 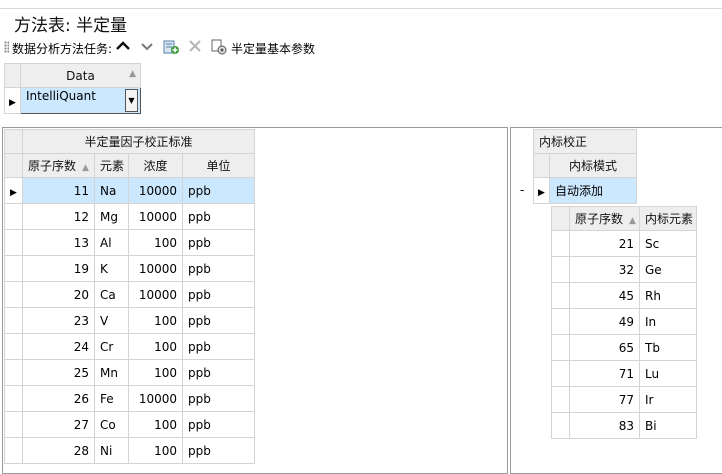 What do you see at coordinates (58, 398) in the screenshot?
I see `cell-atomic: 26` at bounding box center [58, 398].